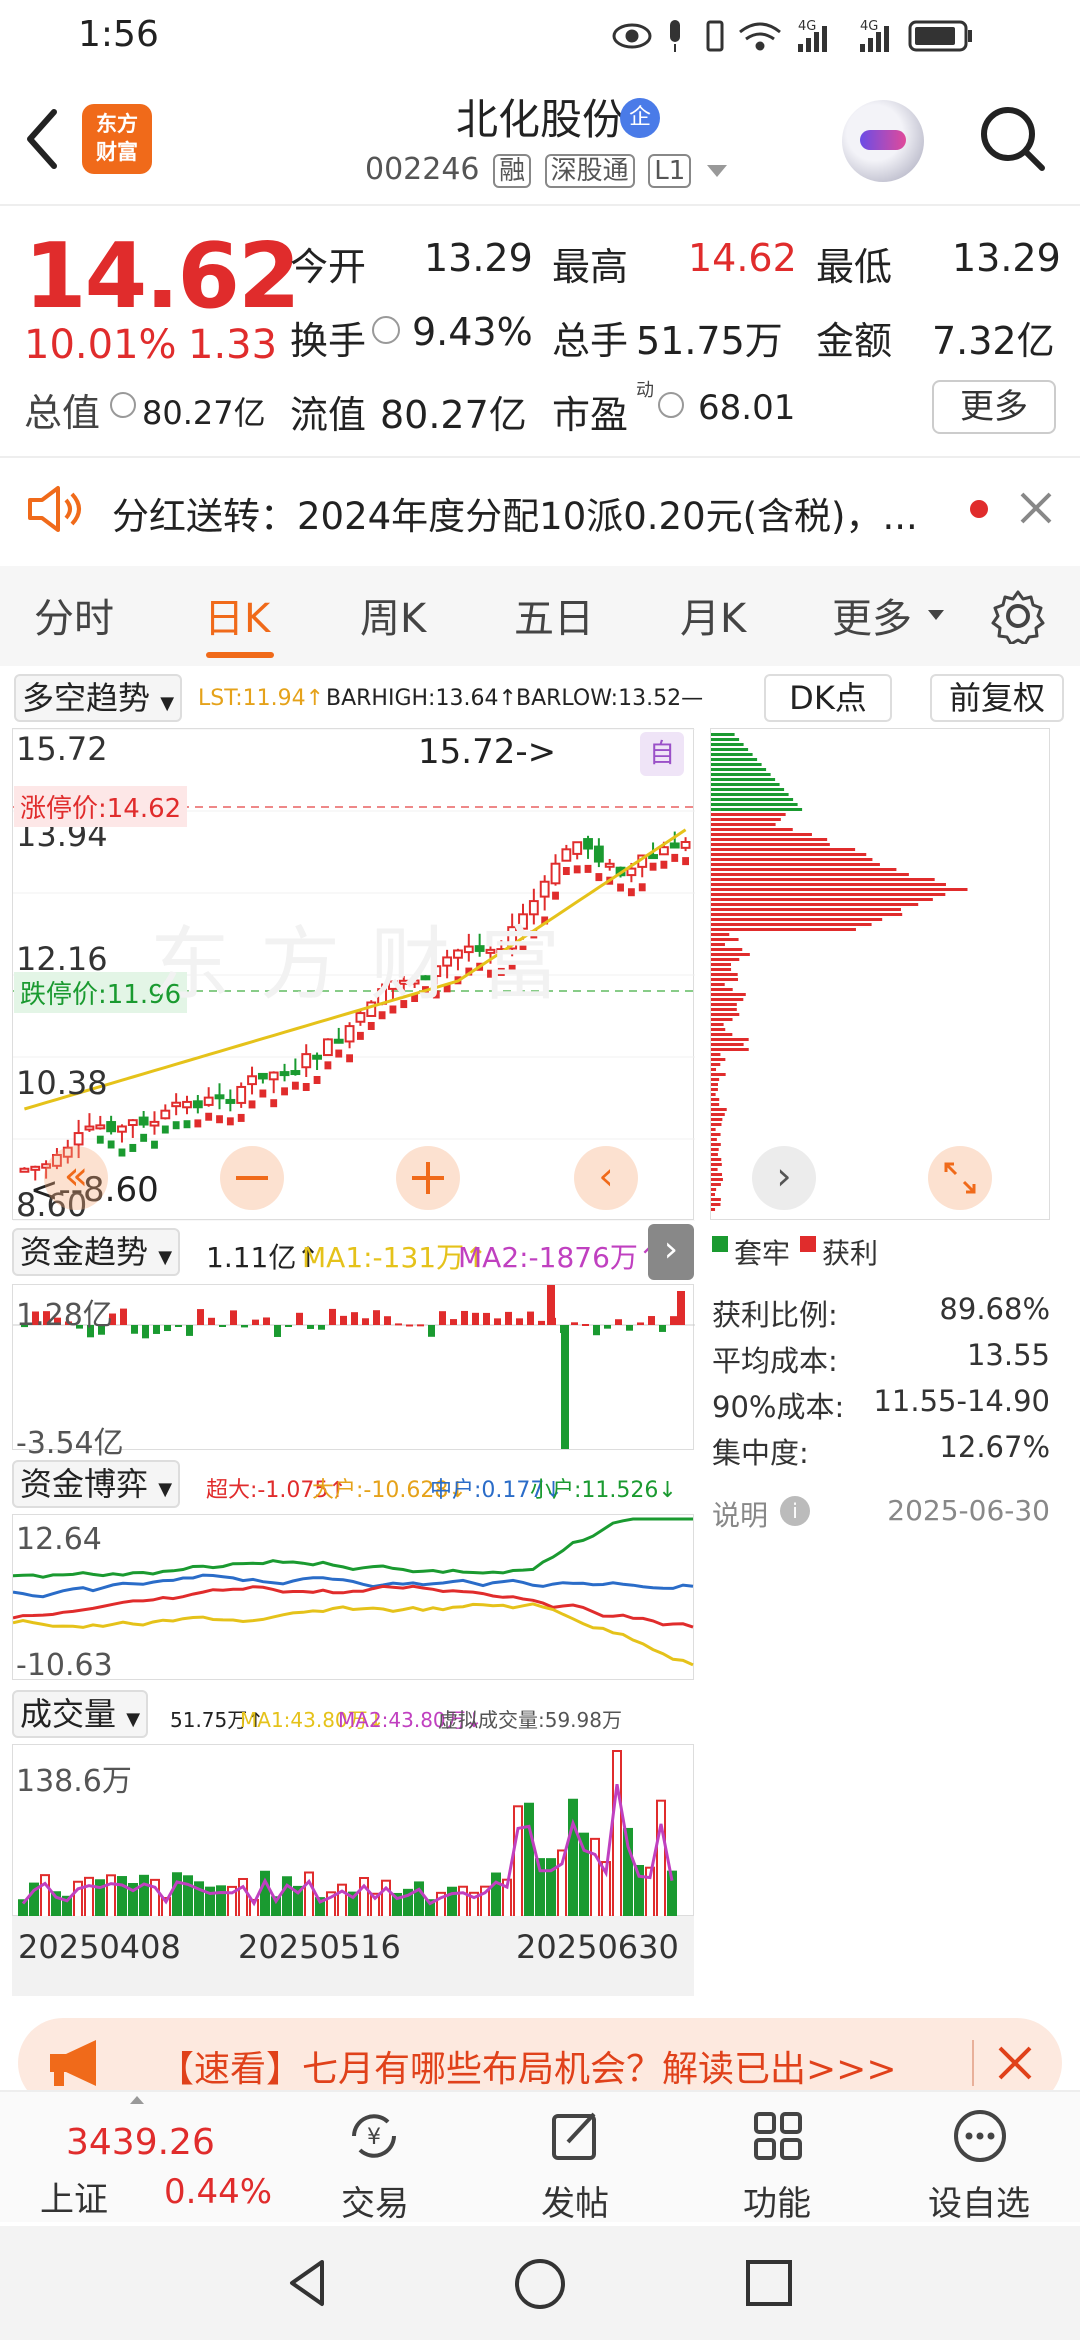 The height and width of the screenshot is (2340, 1080). Describe the element at coordinates (760, 36) in the screenshot. I see `wifi-icon` at that location.